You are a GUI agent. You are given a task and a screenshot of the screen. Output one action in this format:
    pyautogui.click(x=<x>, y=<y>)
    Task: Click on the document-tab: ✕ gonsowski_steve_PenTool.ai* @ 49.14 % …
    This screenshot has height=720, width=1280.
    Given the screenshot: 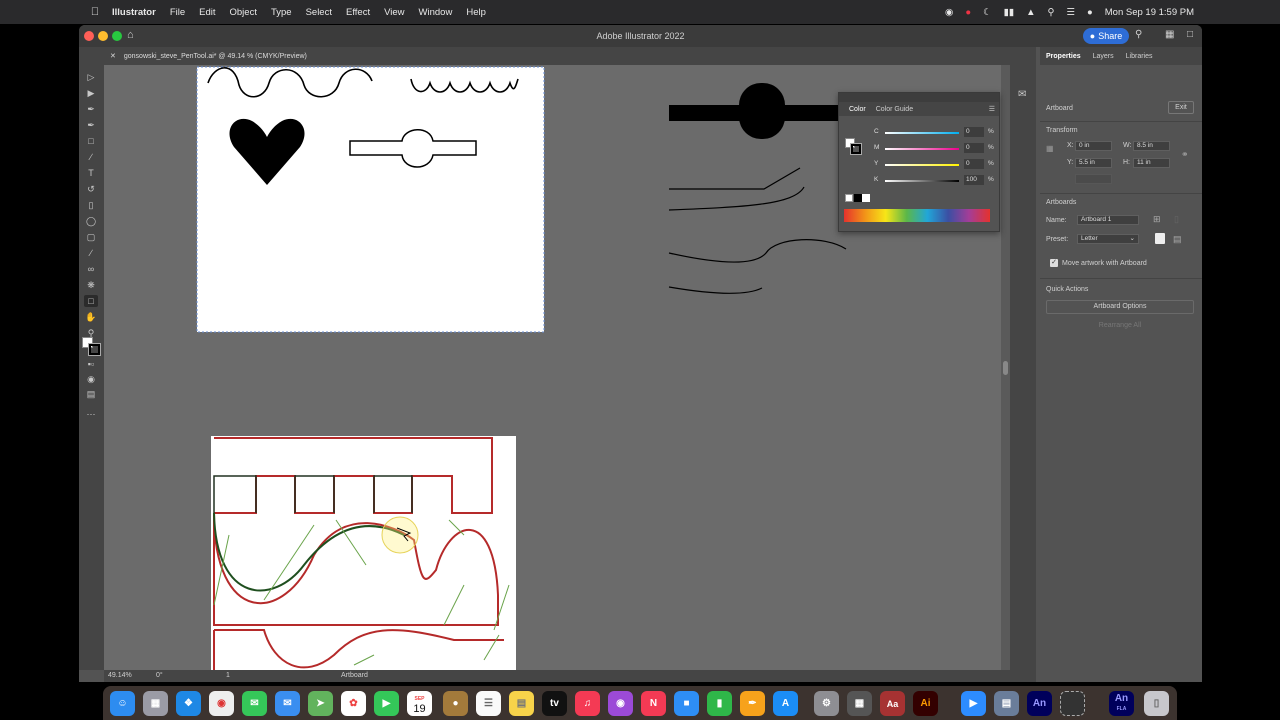 What is the action you would take?
    pyautogui.click(x=557, y=56)
    